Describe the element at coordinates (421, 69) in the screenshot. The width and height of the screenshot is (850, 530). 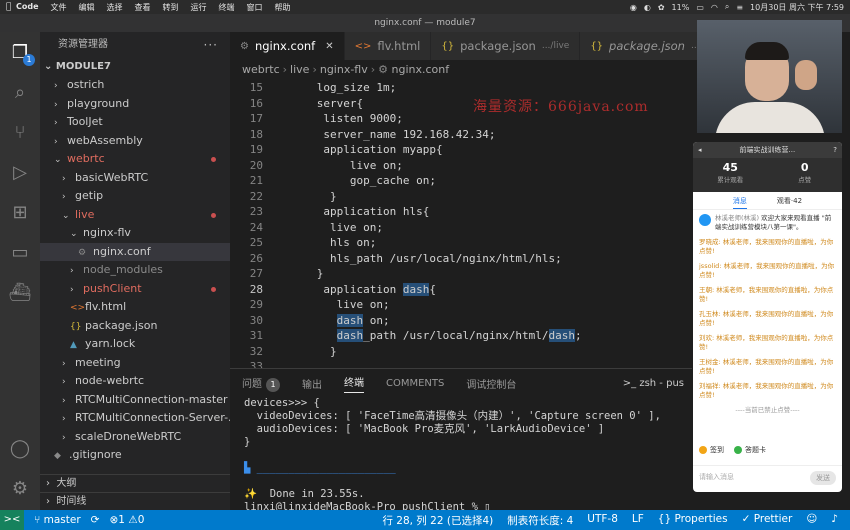
I see `breadcrumb-item: nginx.conf` at that location.